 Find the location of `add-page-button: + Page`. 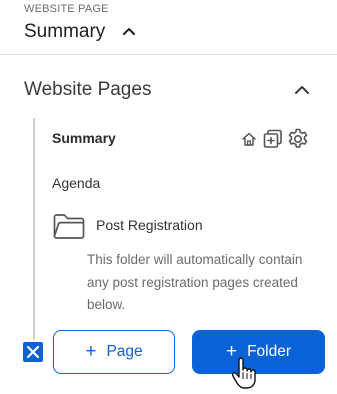

add-page-button: + Page is located at coordinates (114, 352).